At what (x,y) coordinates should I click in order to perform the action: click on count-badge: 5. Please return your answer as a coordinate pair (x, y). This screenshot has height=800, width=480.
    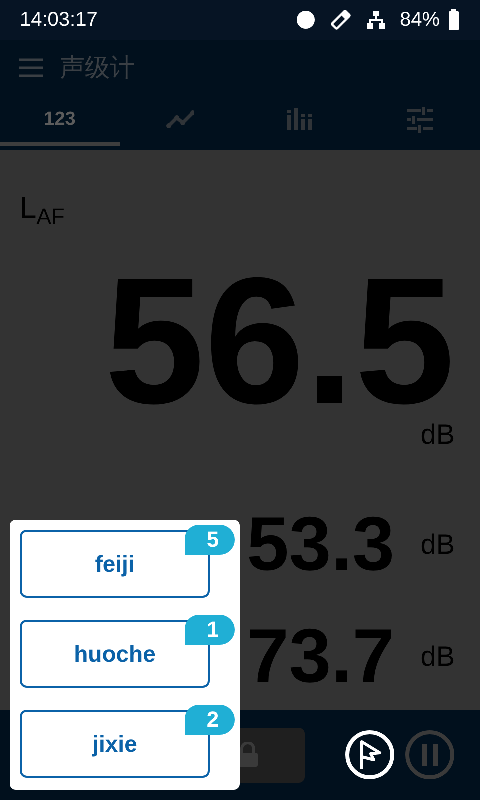
    Looking at the image, I should click on (210, 540).